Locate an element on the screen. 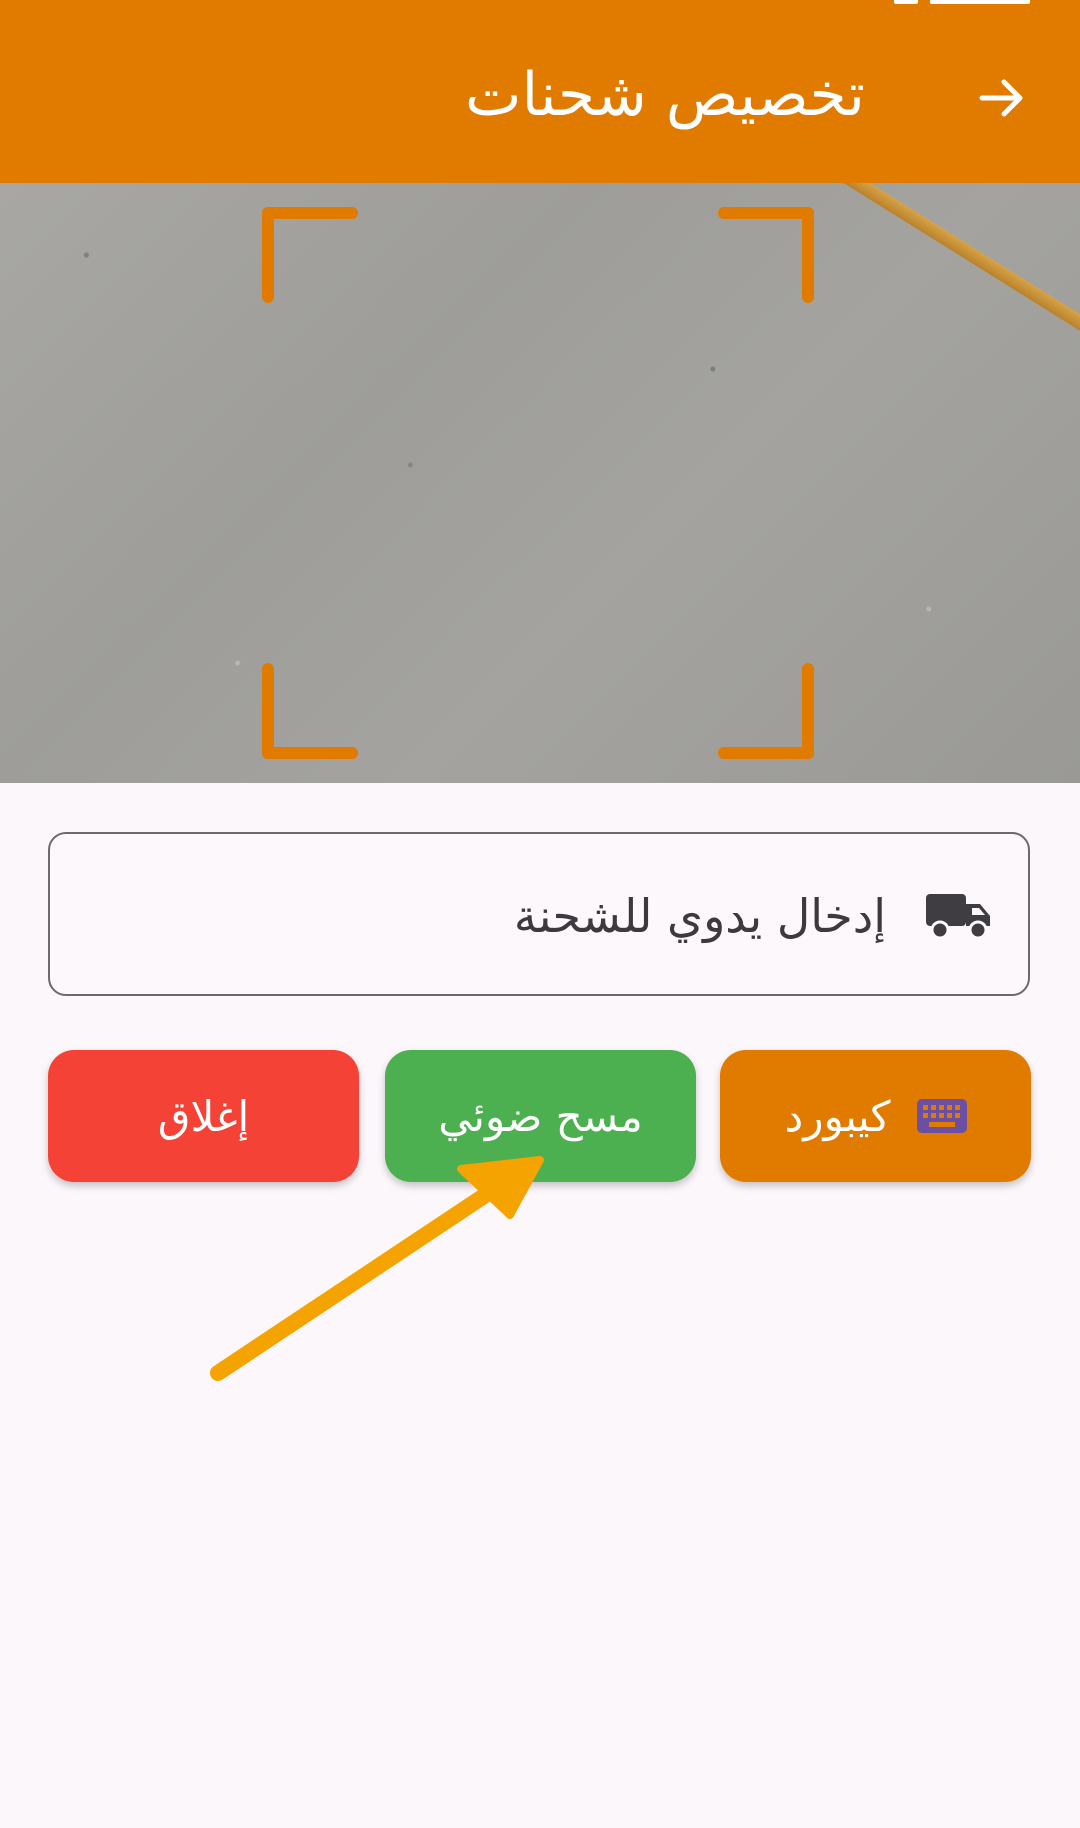 This screenshot has height=1828, width=1080. arrow-right-icon is located at coordinates (1001, 98).